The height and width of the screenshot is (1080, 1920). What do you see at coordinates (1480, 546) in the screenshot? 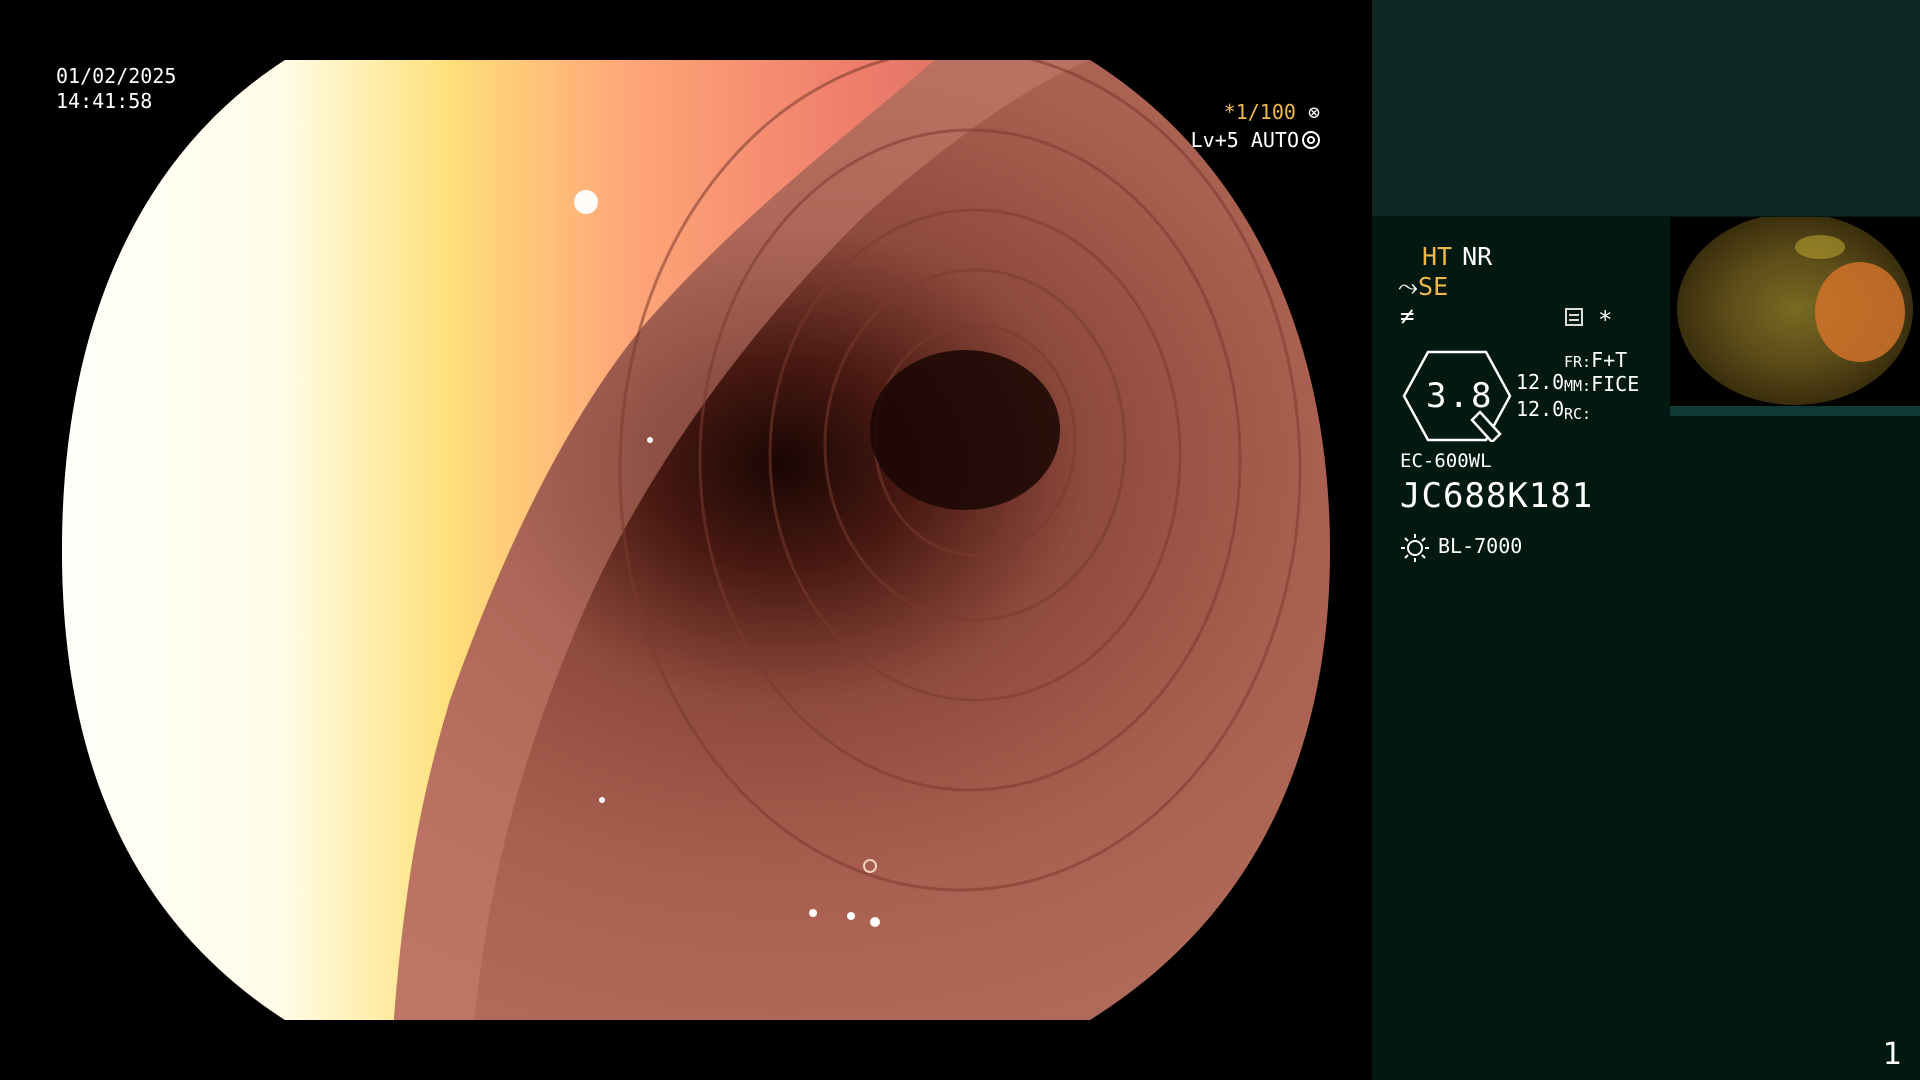
I see `light-source: BL-7000` at bounding box center [1480, 546].